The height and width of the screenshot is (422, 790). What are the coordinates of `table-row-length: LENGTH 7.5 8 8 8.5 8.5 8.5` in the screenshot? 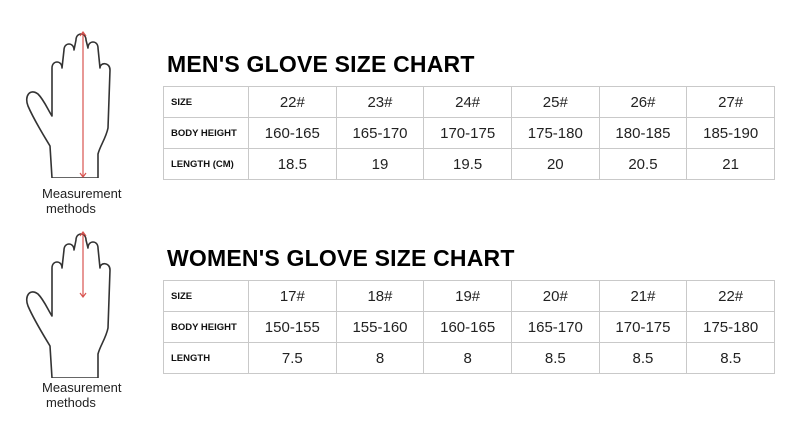 It's located at (469, 358).